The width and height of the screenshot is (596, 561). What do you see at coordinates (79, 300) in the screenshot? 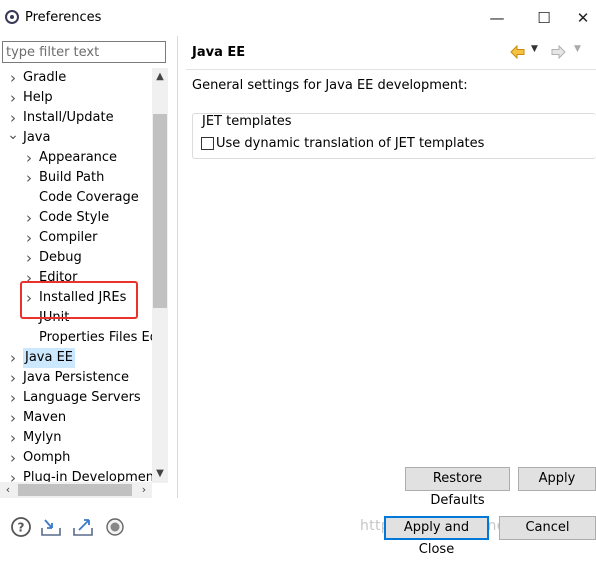
I see `annotation-highlight-box` at bounding box center [79, 300].